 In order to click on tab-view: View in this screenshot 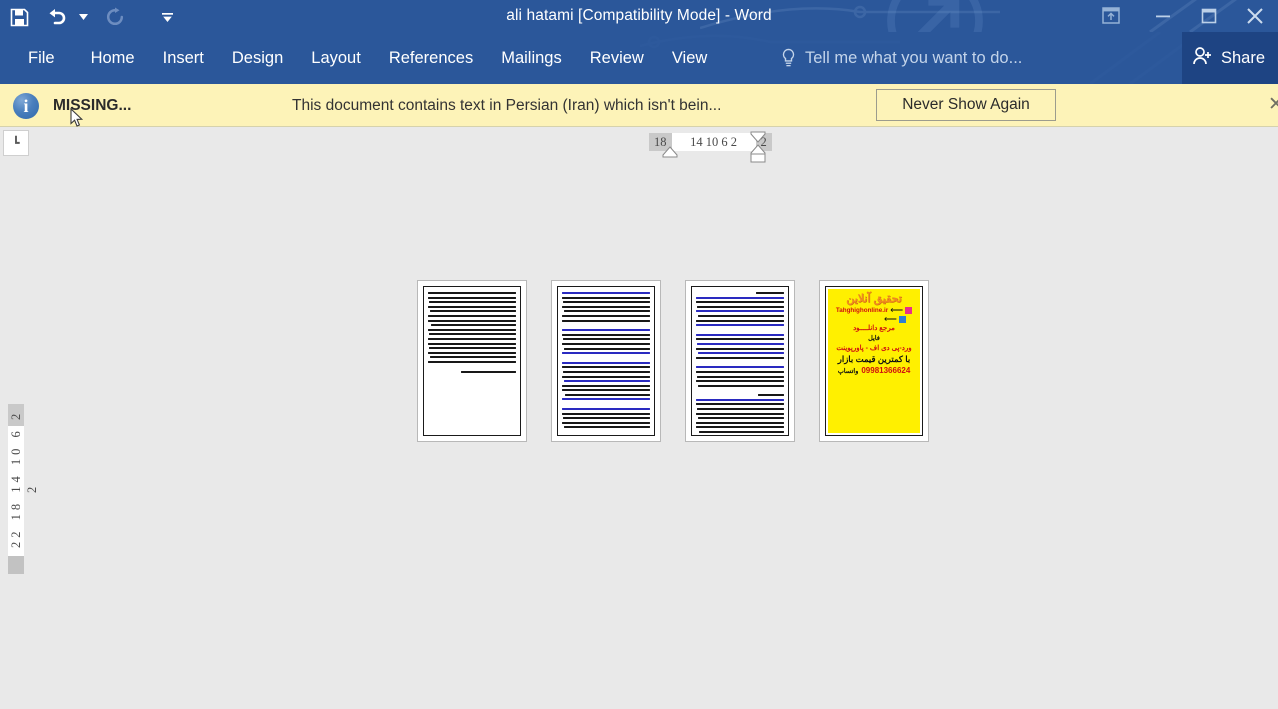, I will do `click(689, 58)`.